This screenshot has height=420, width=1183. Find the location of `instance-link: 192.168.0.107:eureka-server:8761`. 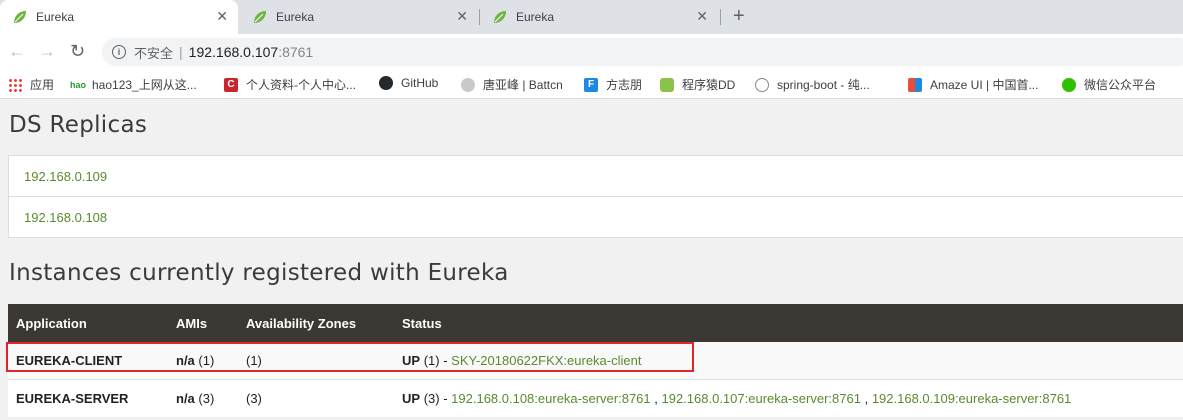

instance-link: 192.168.0.107:eureka-server:8761 is located at coordinates (760, 398).